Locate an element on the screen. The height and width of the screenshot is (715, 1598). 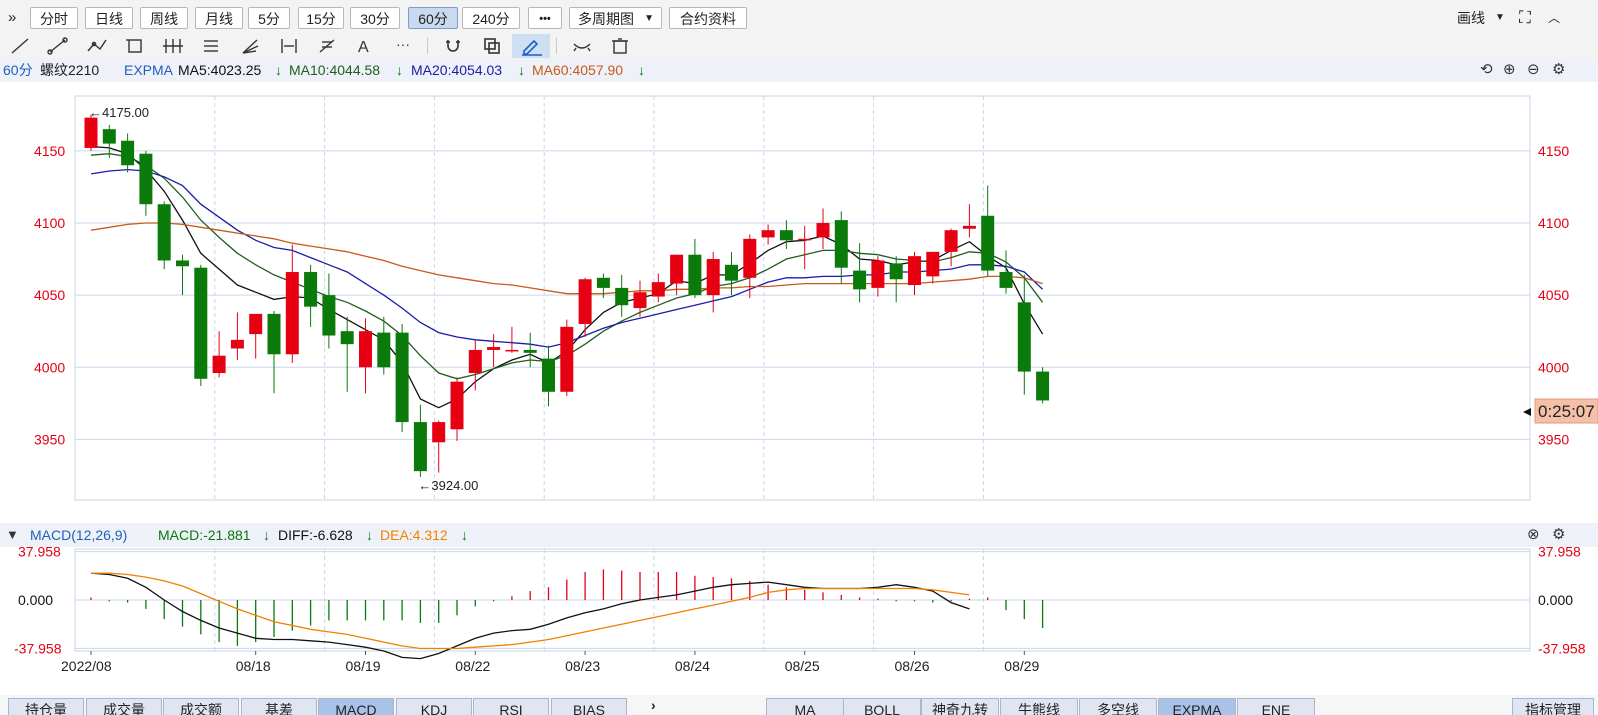
fibonacci-icon is located at coordinates (211, 46).